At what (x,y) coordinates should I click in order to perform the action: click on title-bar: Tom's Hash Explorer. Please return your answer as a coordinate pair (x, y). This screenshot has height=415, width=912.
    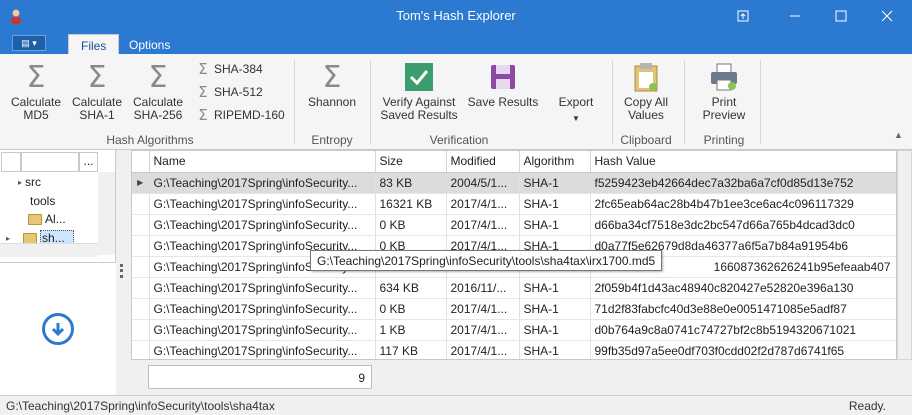
    Looking at the image, I should click on (456, 16).